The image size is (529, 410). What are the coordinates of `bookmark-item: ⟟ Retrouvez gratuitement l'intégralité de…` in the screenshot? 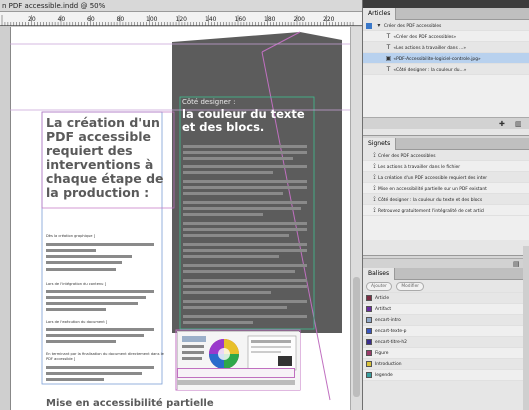 It's located at (446, 210).